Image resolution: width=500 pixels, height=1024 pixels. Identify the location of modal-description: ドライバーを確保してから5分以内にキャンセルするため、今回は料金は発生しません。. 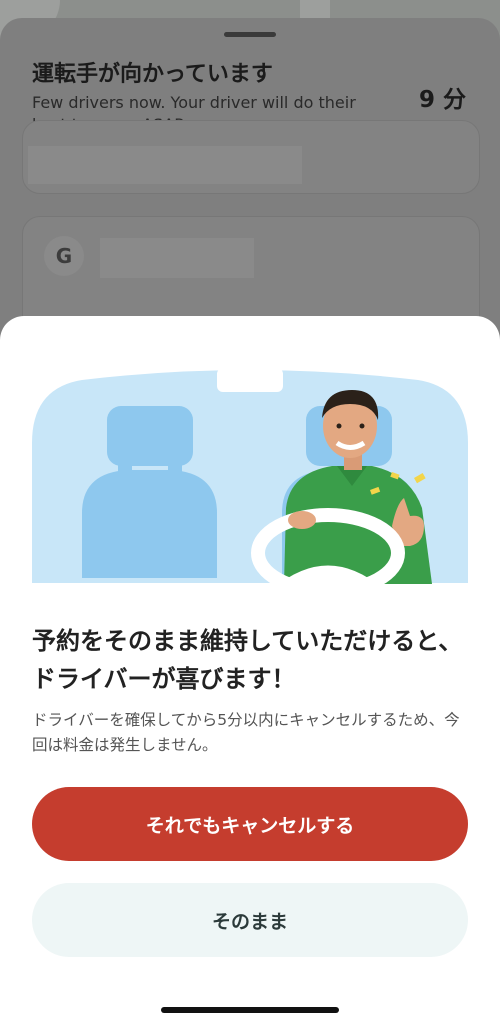
(246, 732).